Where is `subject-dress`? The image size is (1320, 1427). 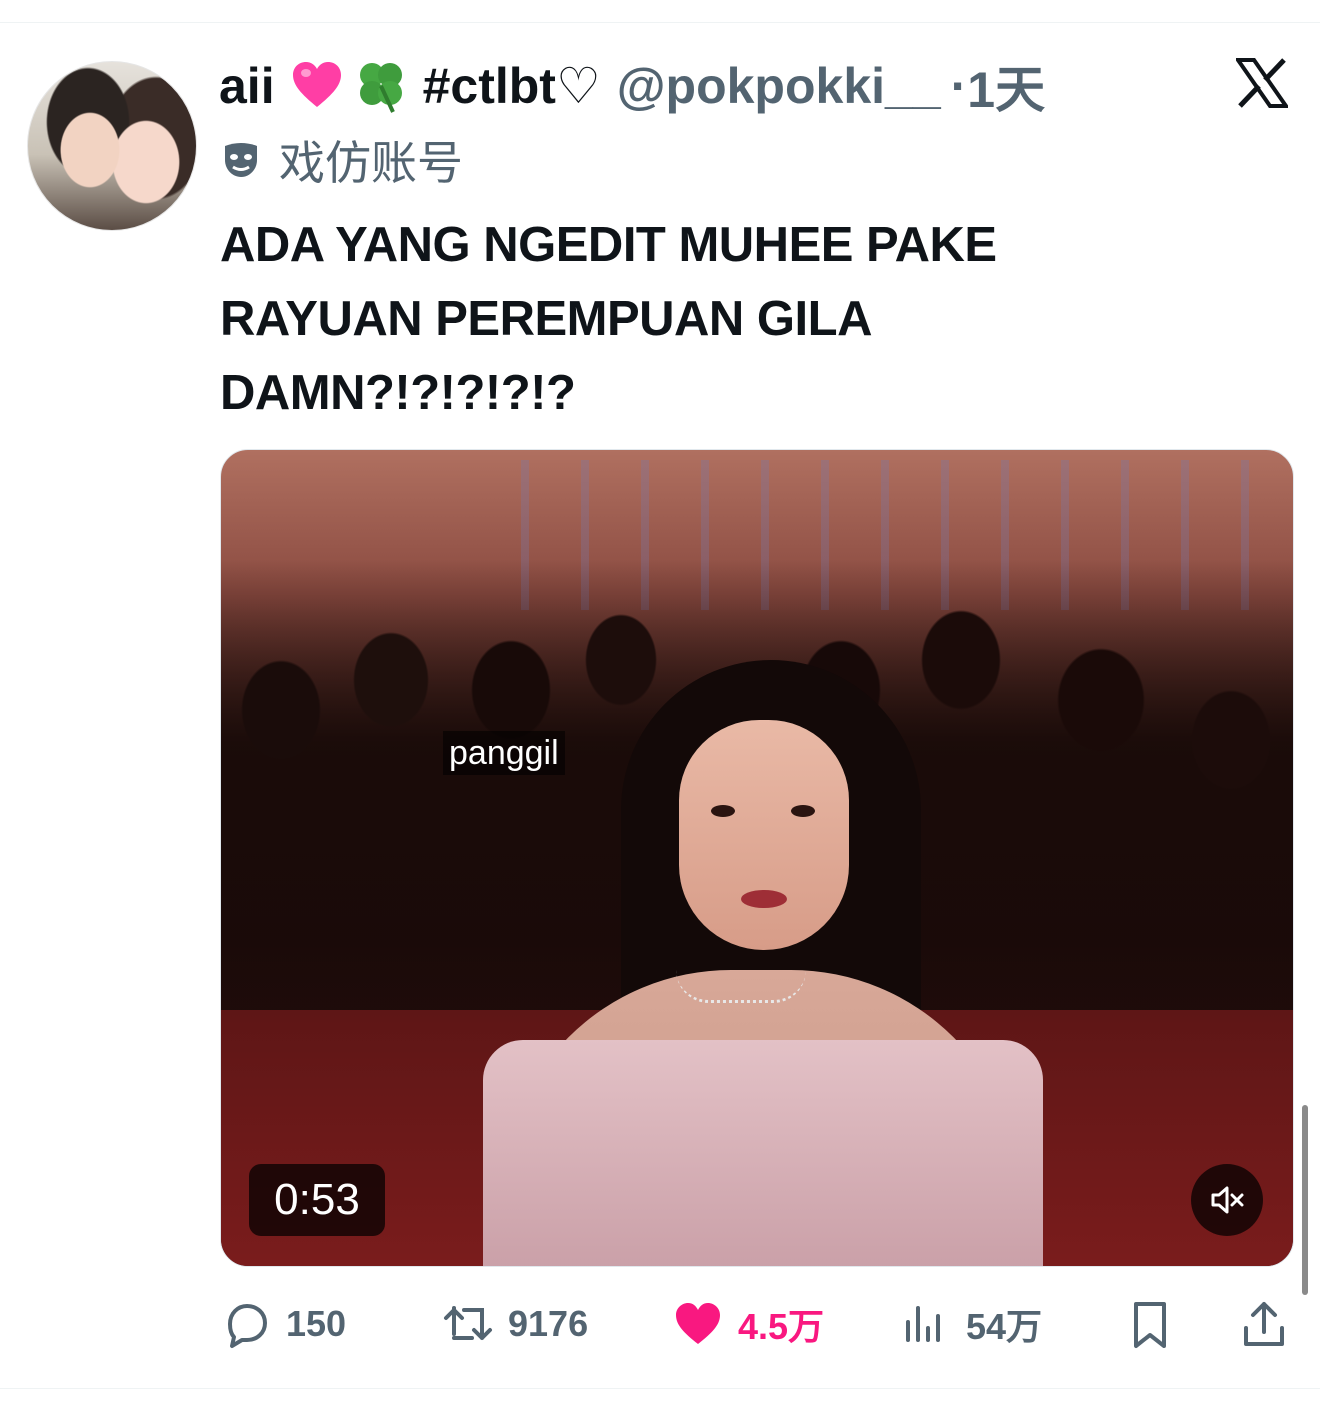 subject-dress is located at coordinates (763, 1153).